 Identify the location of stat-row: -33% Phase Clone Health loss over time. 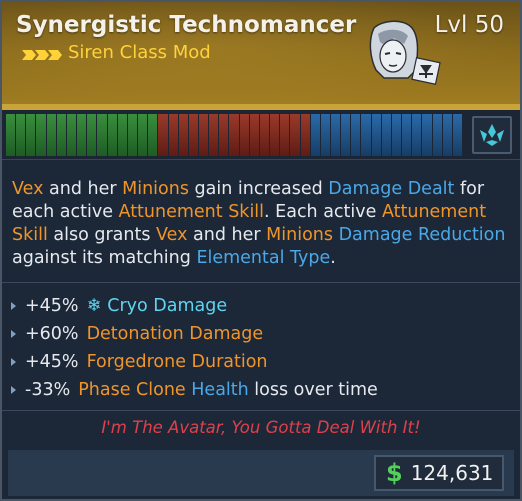
(260, 390).